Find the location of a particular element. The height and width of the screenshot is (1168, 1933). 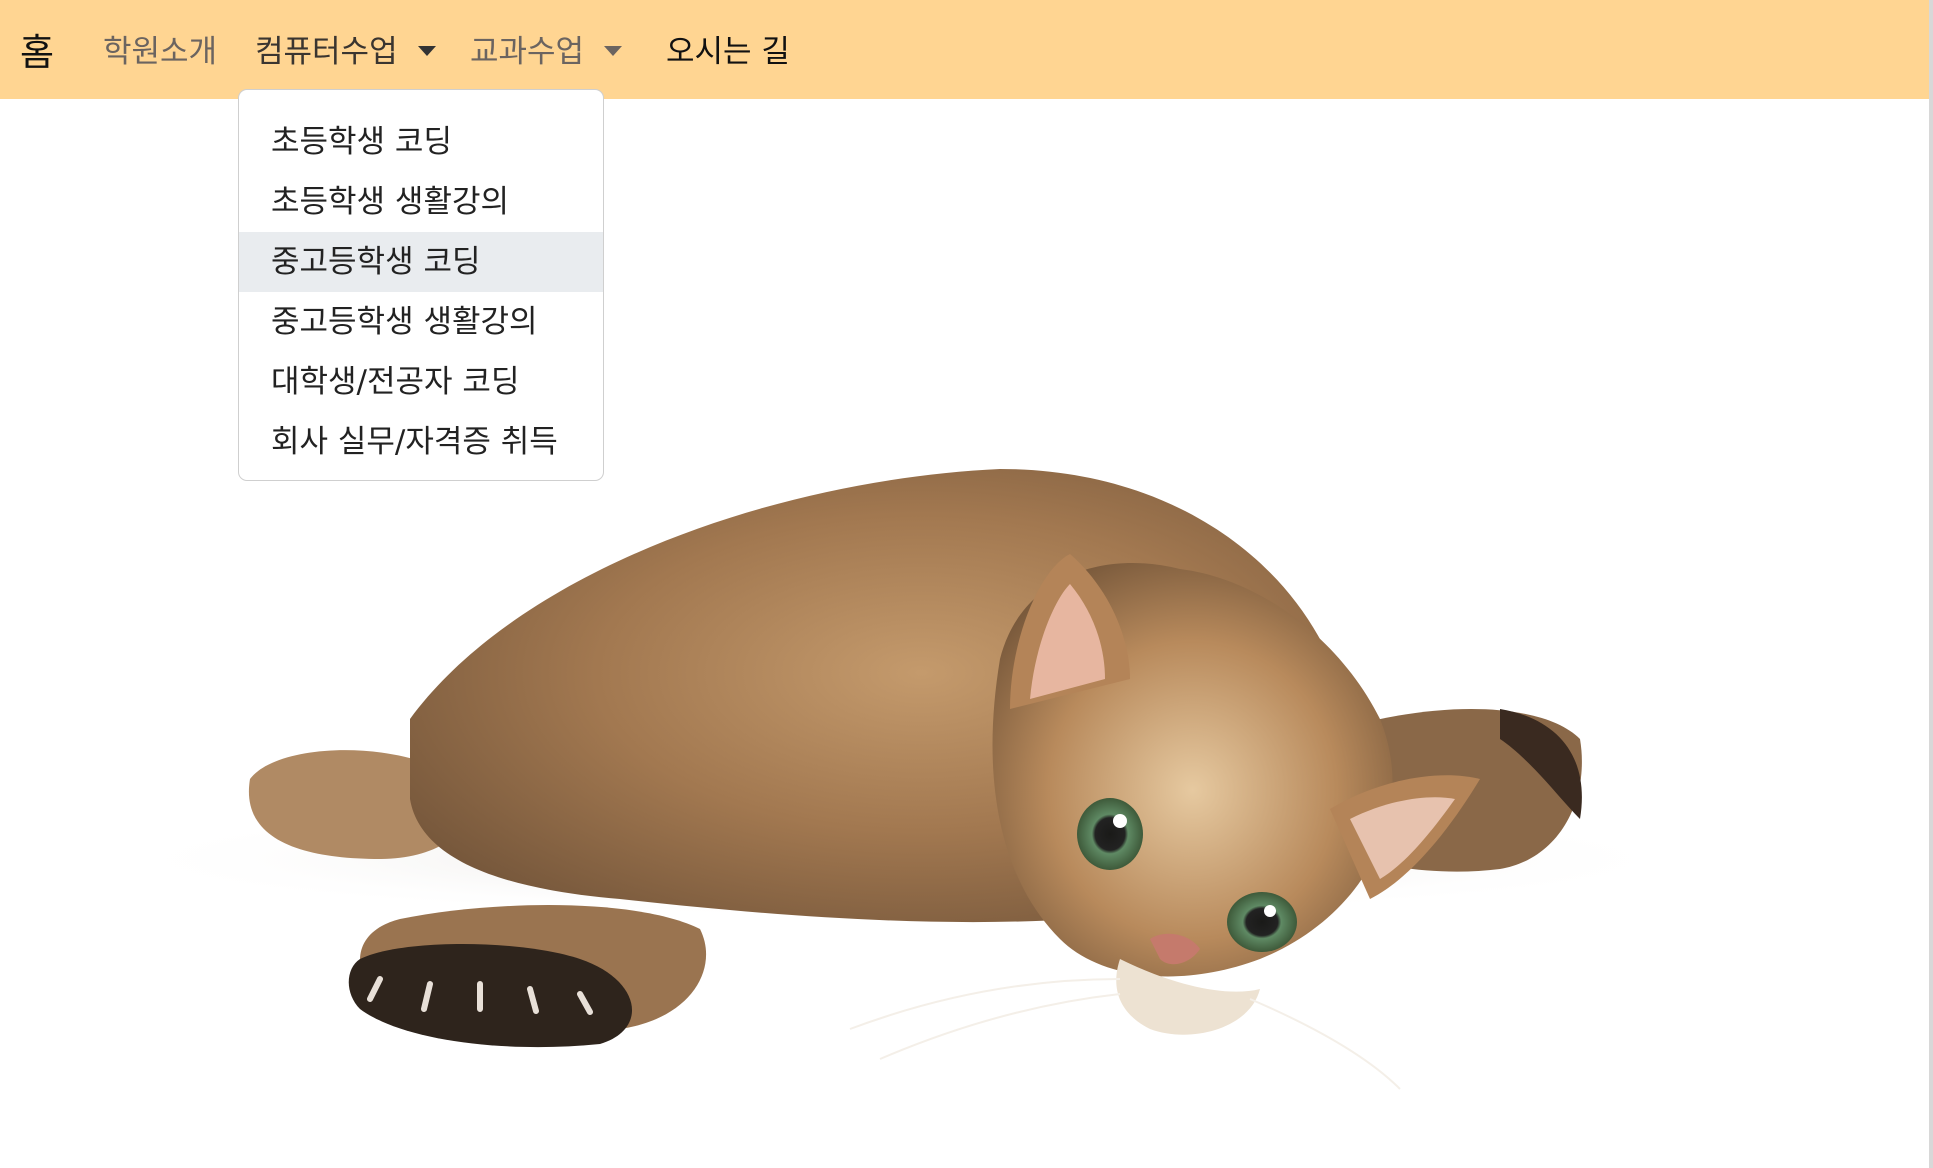

dropdown-item-university-coding: 대학생/전공자 코딩 is located at coordinates (421, 382).